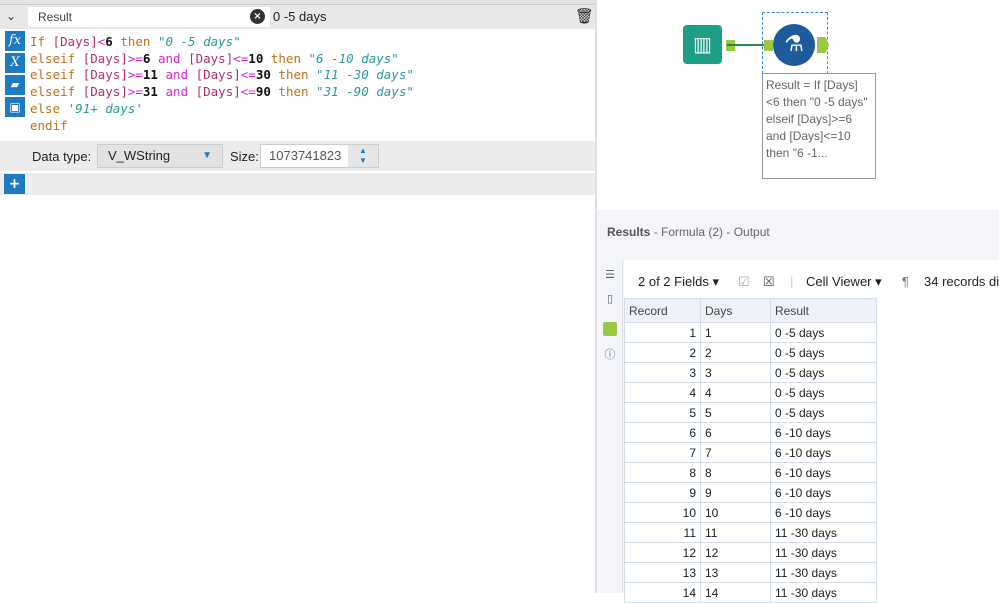 Image resolution: width=999 pixels, height=603 pixels. I want to click on add-expression-button: +, so click(14, 184).